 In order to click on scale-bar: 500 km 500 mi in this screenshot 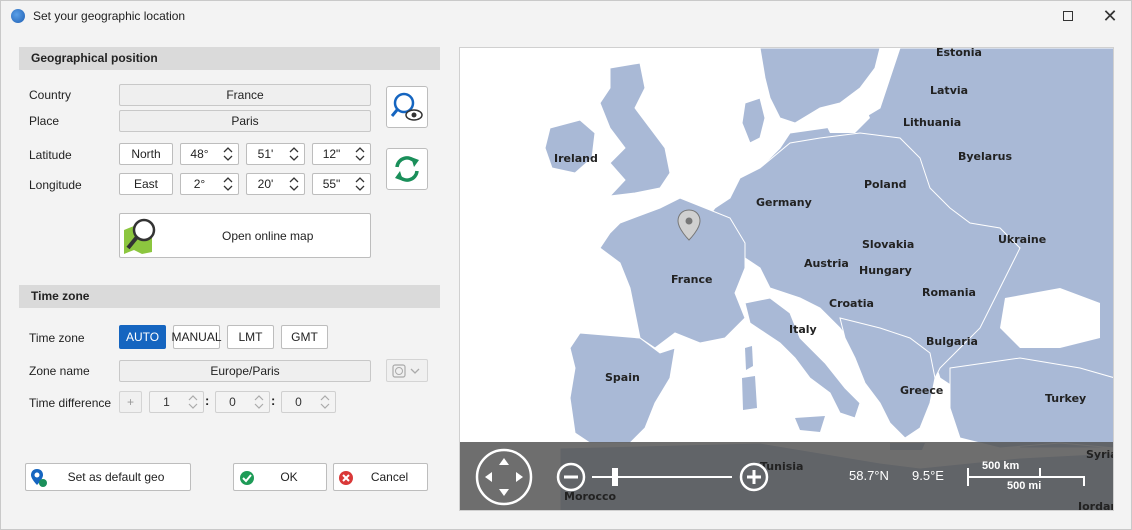, I will do `click(1027, 476)`.